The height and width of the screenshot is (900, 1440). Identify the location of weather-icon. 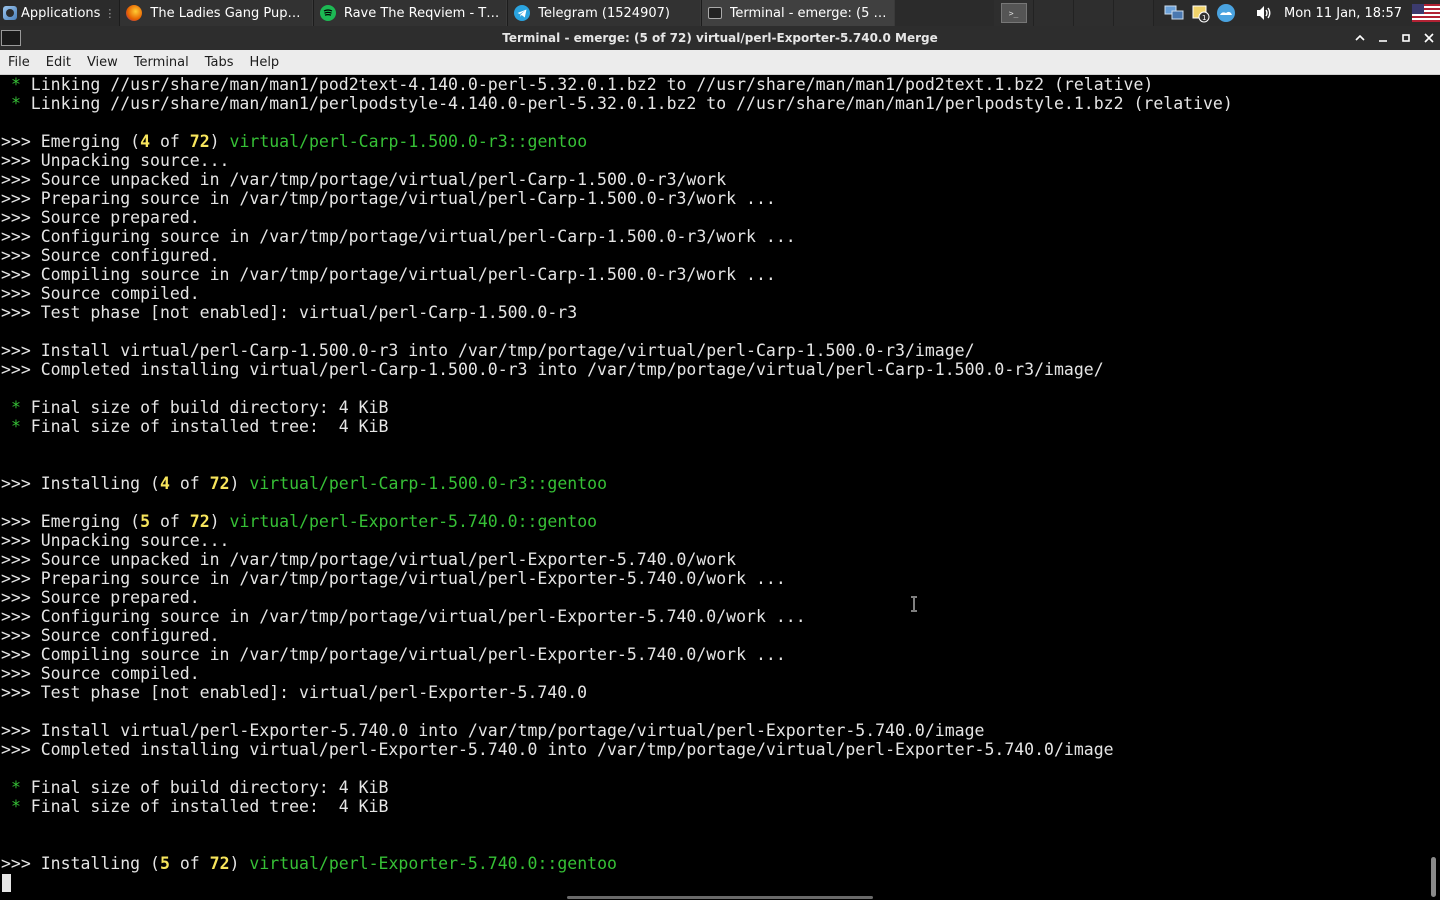
(1226, 13).